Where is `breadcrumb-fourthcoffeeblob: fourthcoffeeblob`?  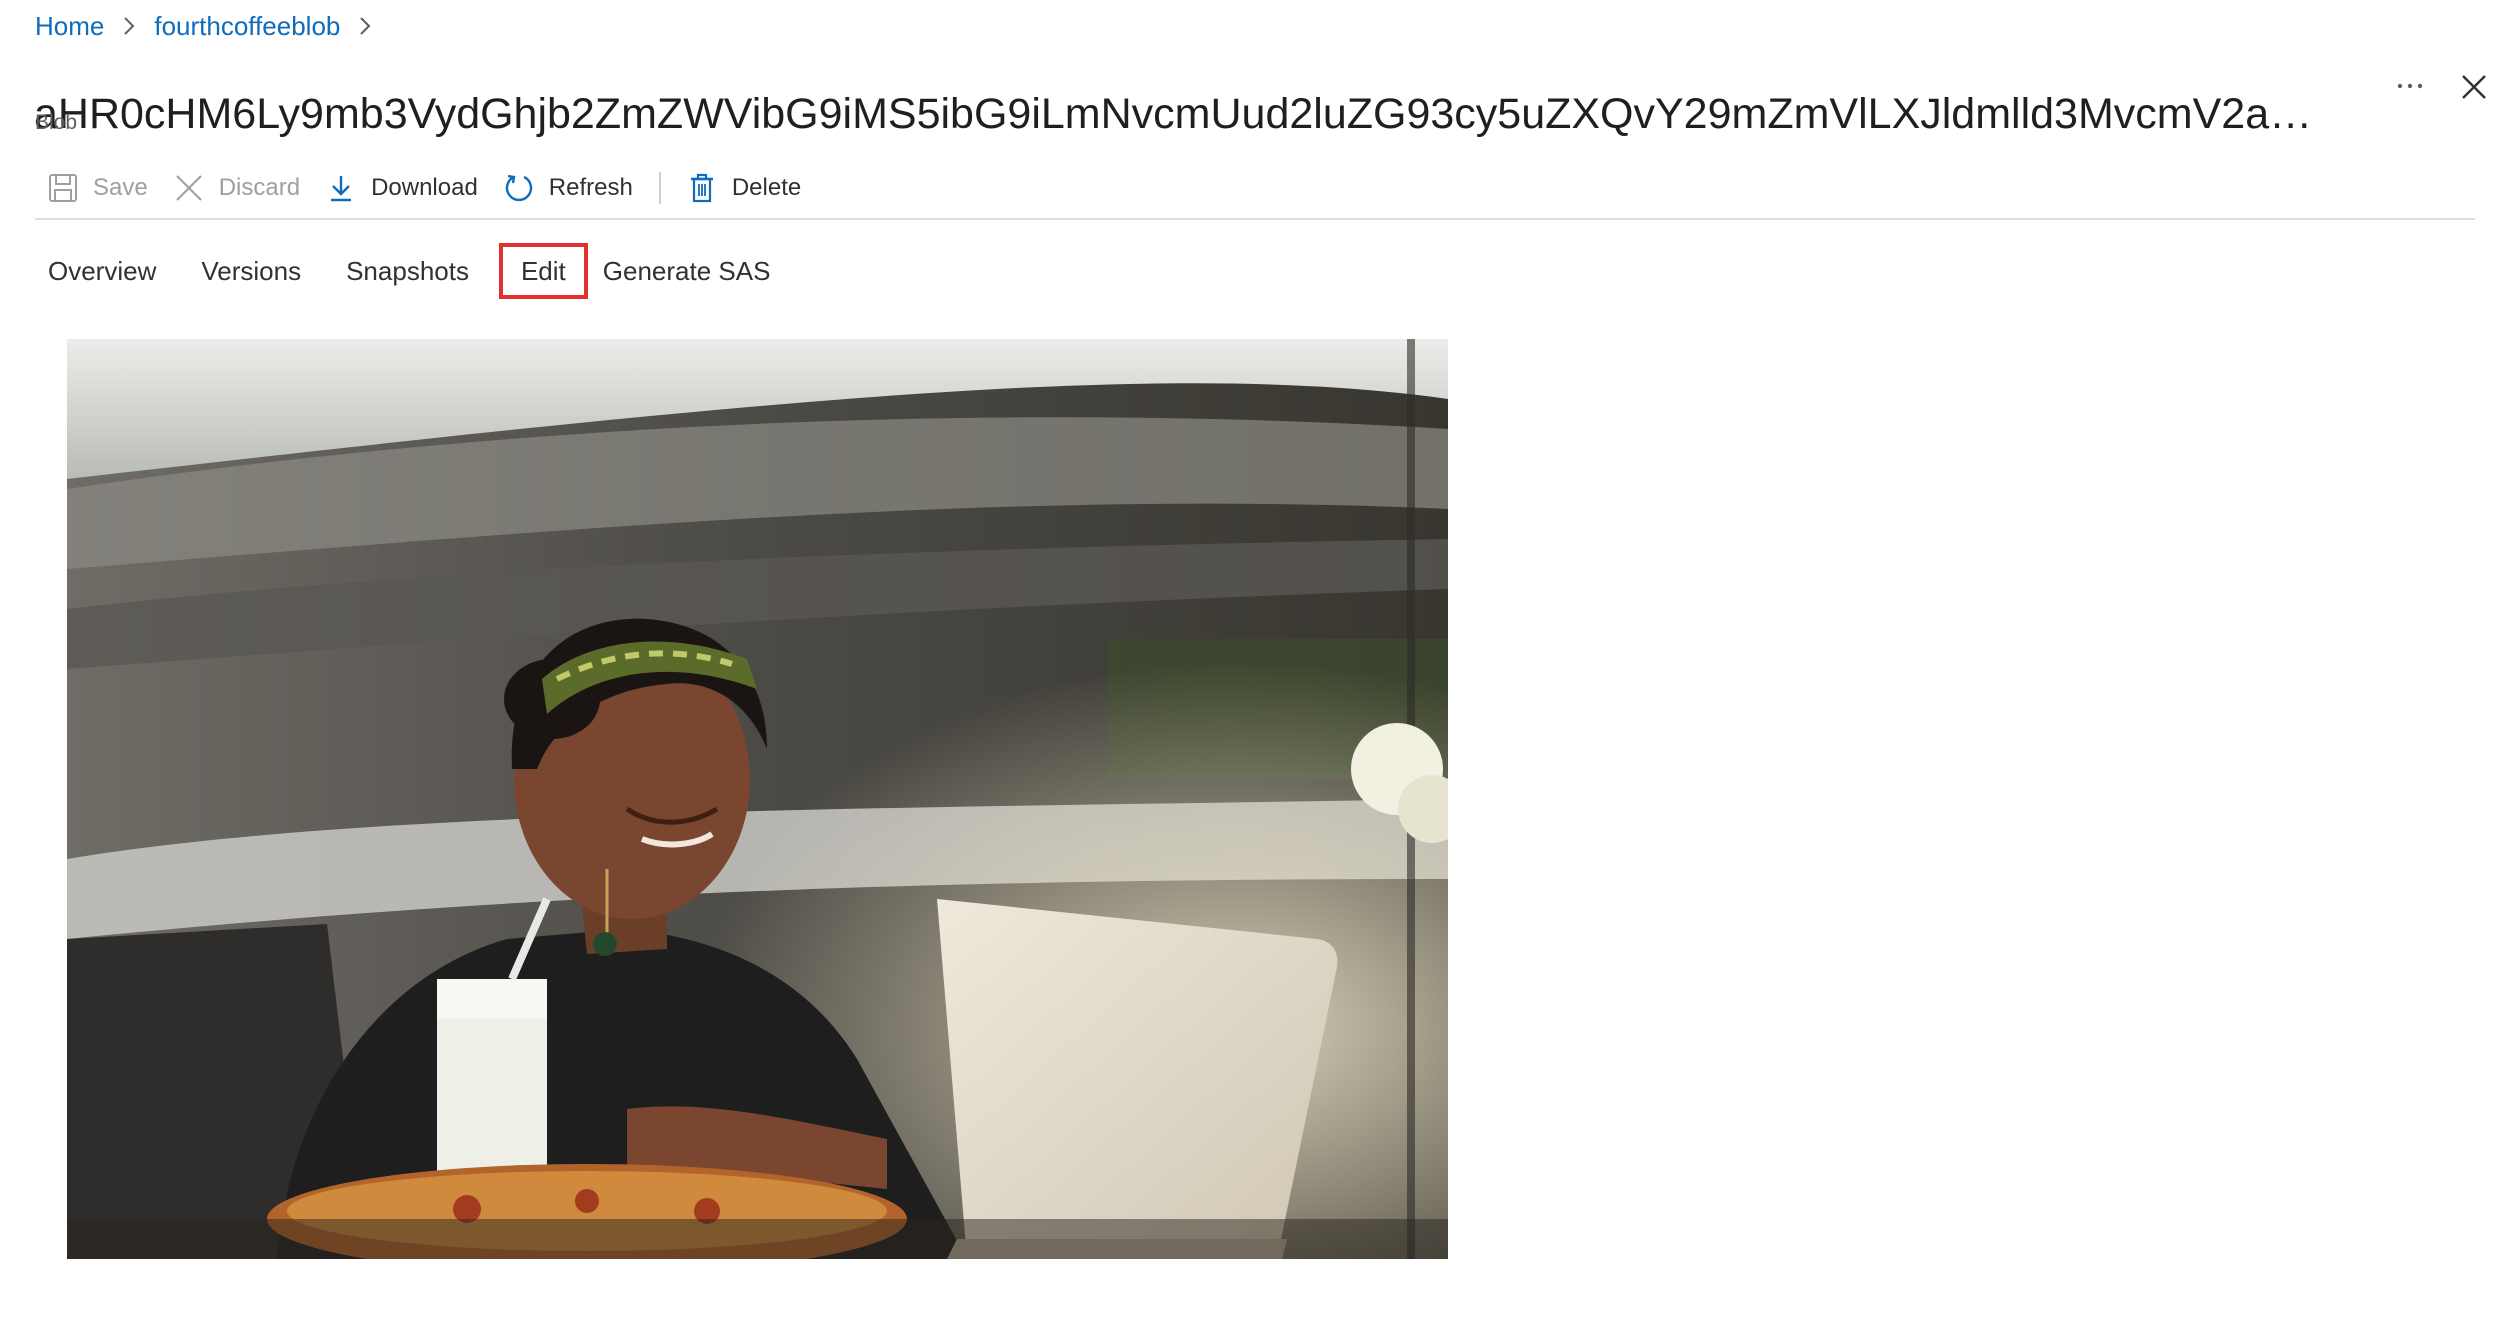
breadcrumb-fourthcoffeeblob: fourthcoffeeblob is located at coordinates (247, 26).